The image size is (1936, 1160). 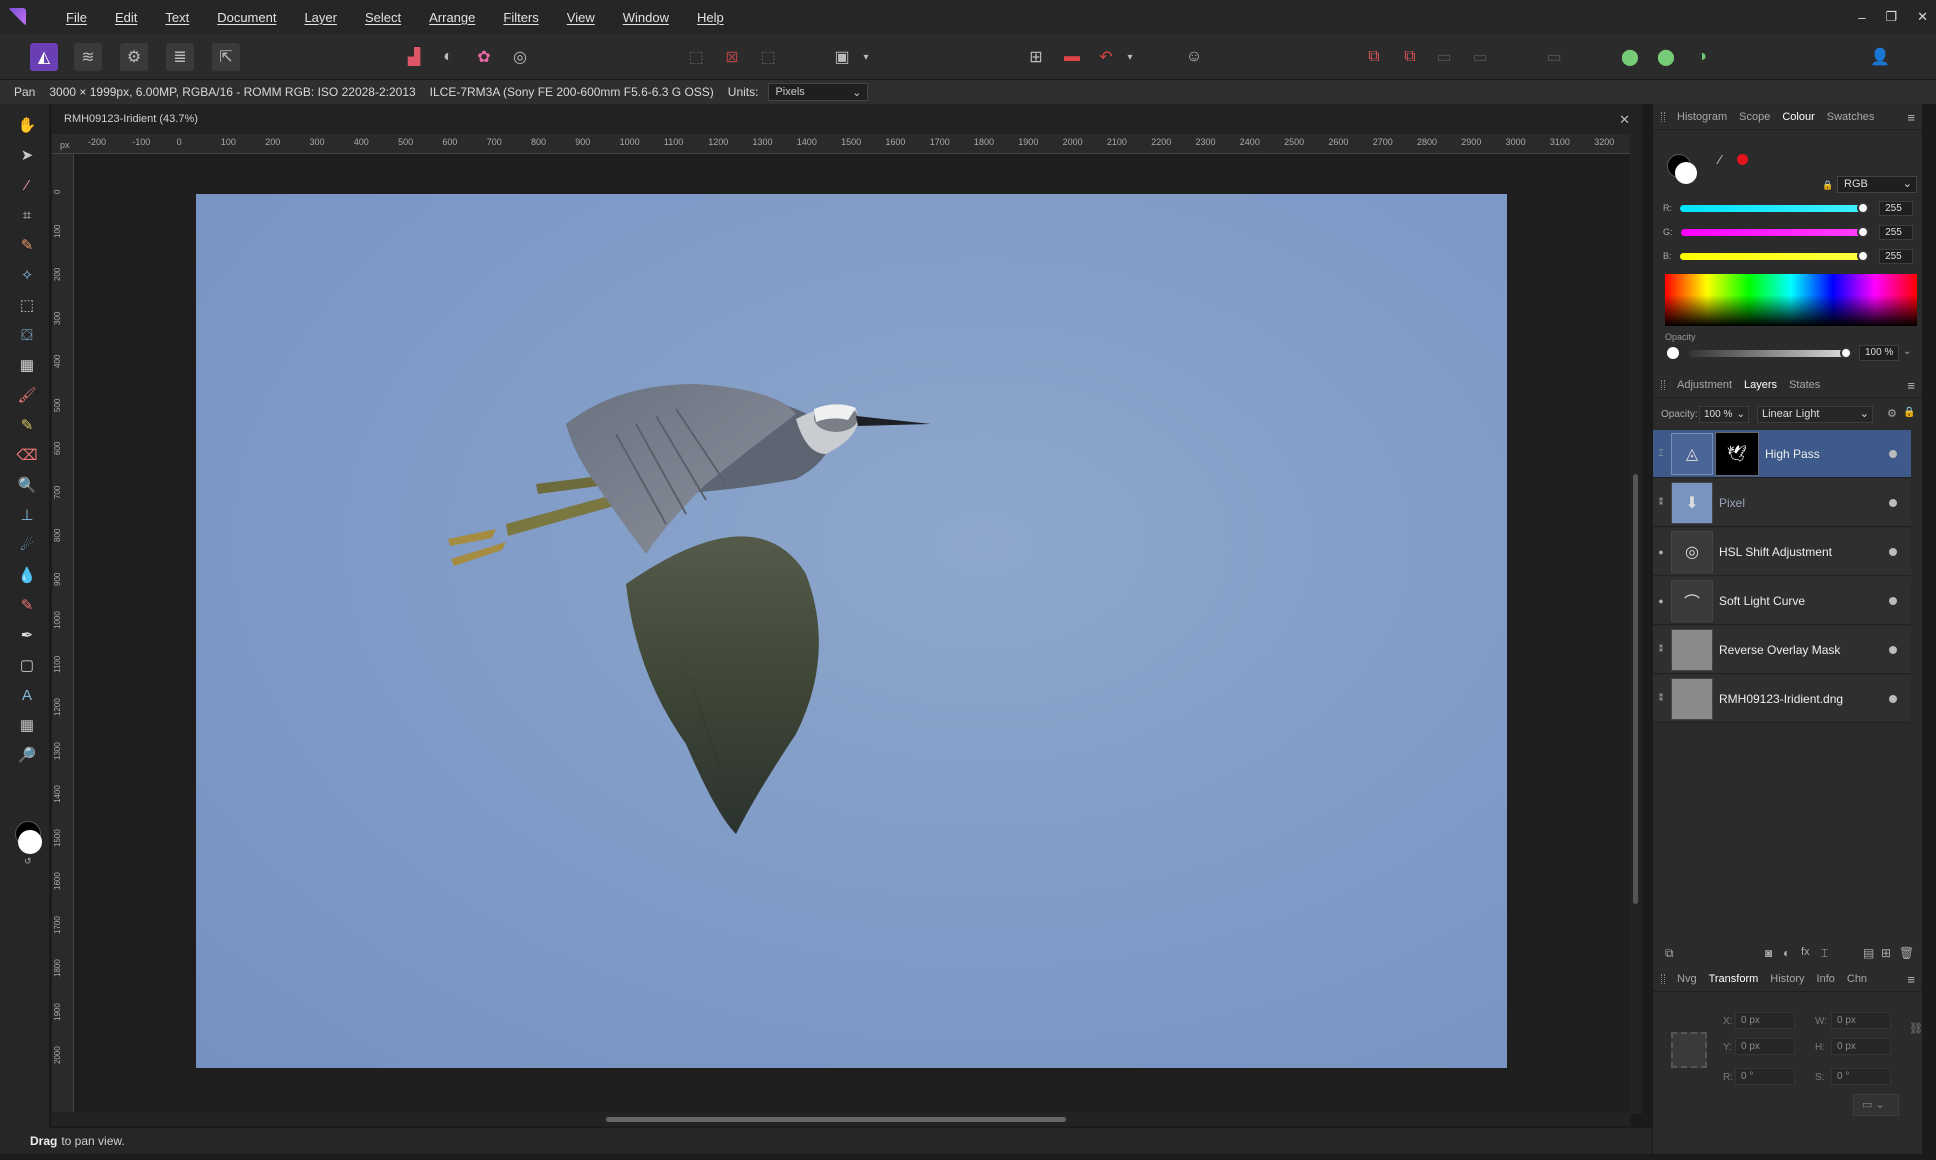 I want to click on horizontal-scrollbar, so click(x=841, y=1119).